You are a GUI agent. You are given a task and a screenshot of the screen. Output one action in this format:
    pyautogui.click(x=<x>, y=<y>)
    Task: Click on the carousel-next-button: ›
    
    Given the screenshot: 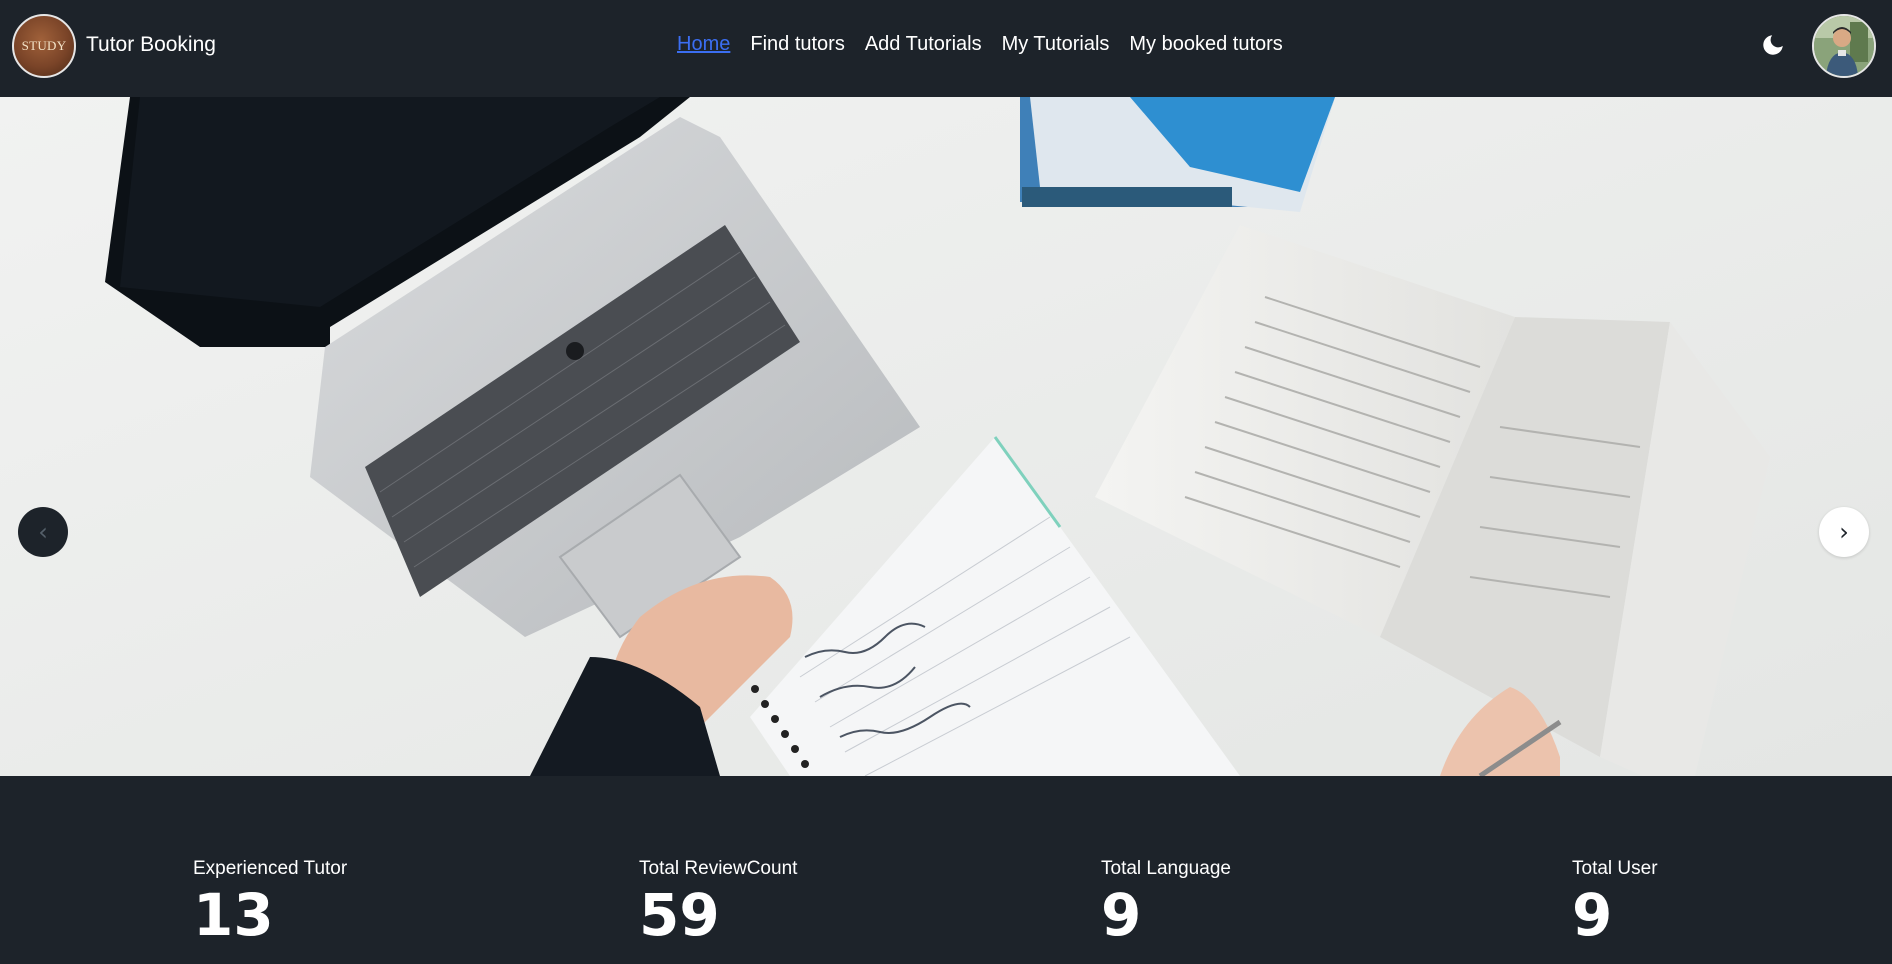 What is the action you would take?
    pyautogui.click(x=1844, y=532)
    